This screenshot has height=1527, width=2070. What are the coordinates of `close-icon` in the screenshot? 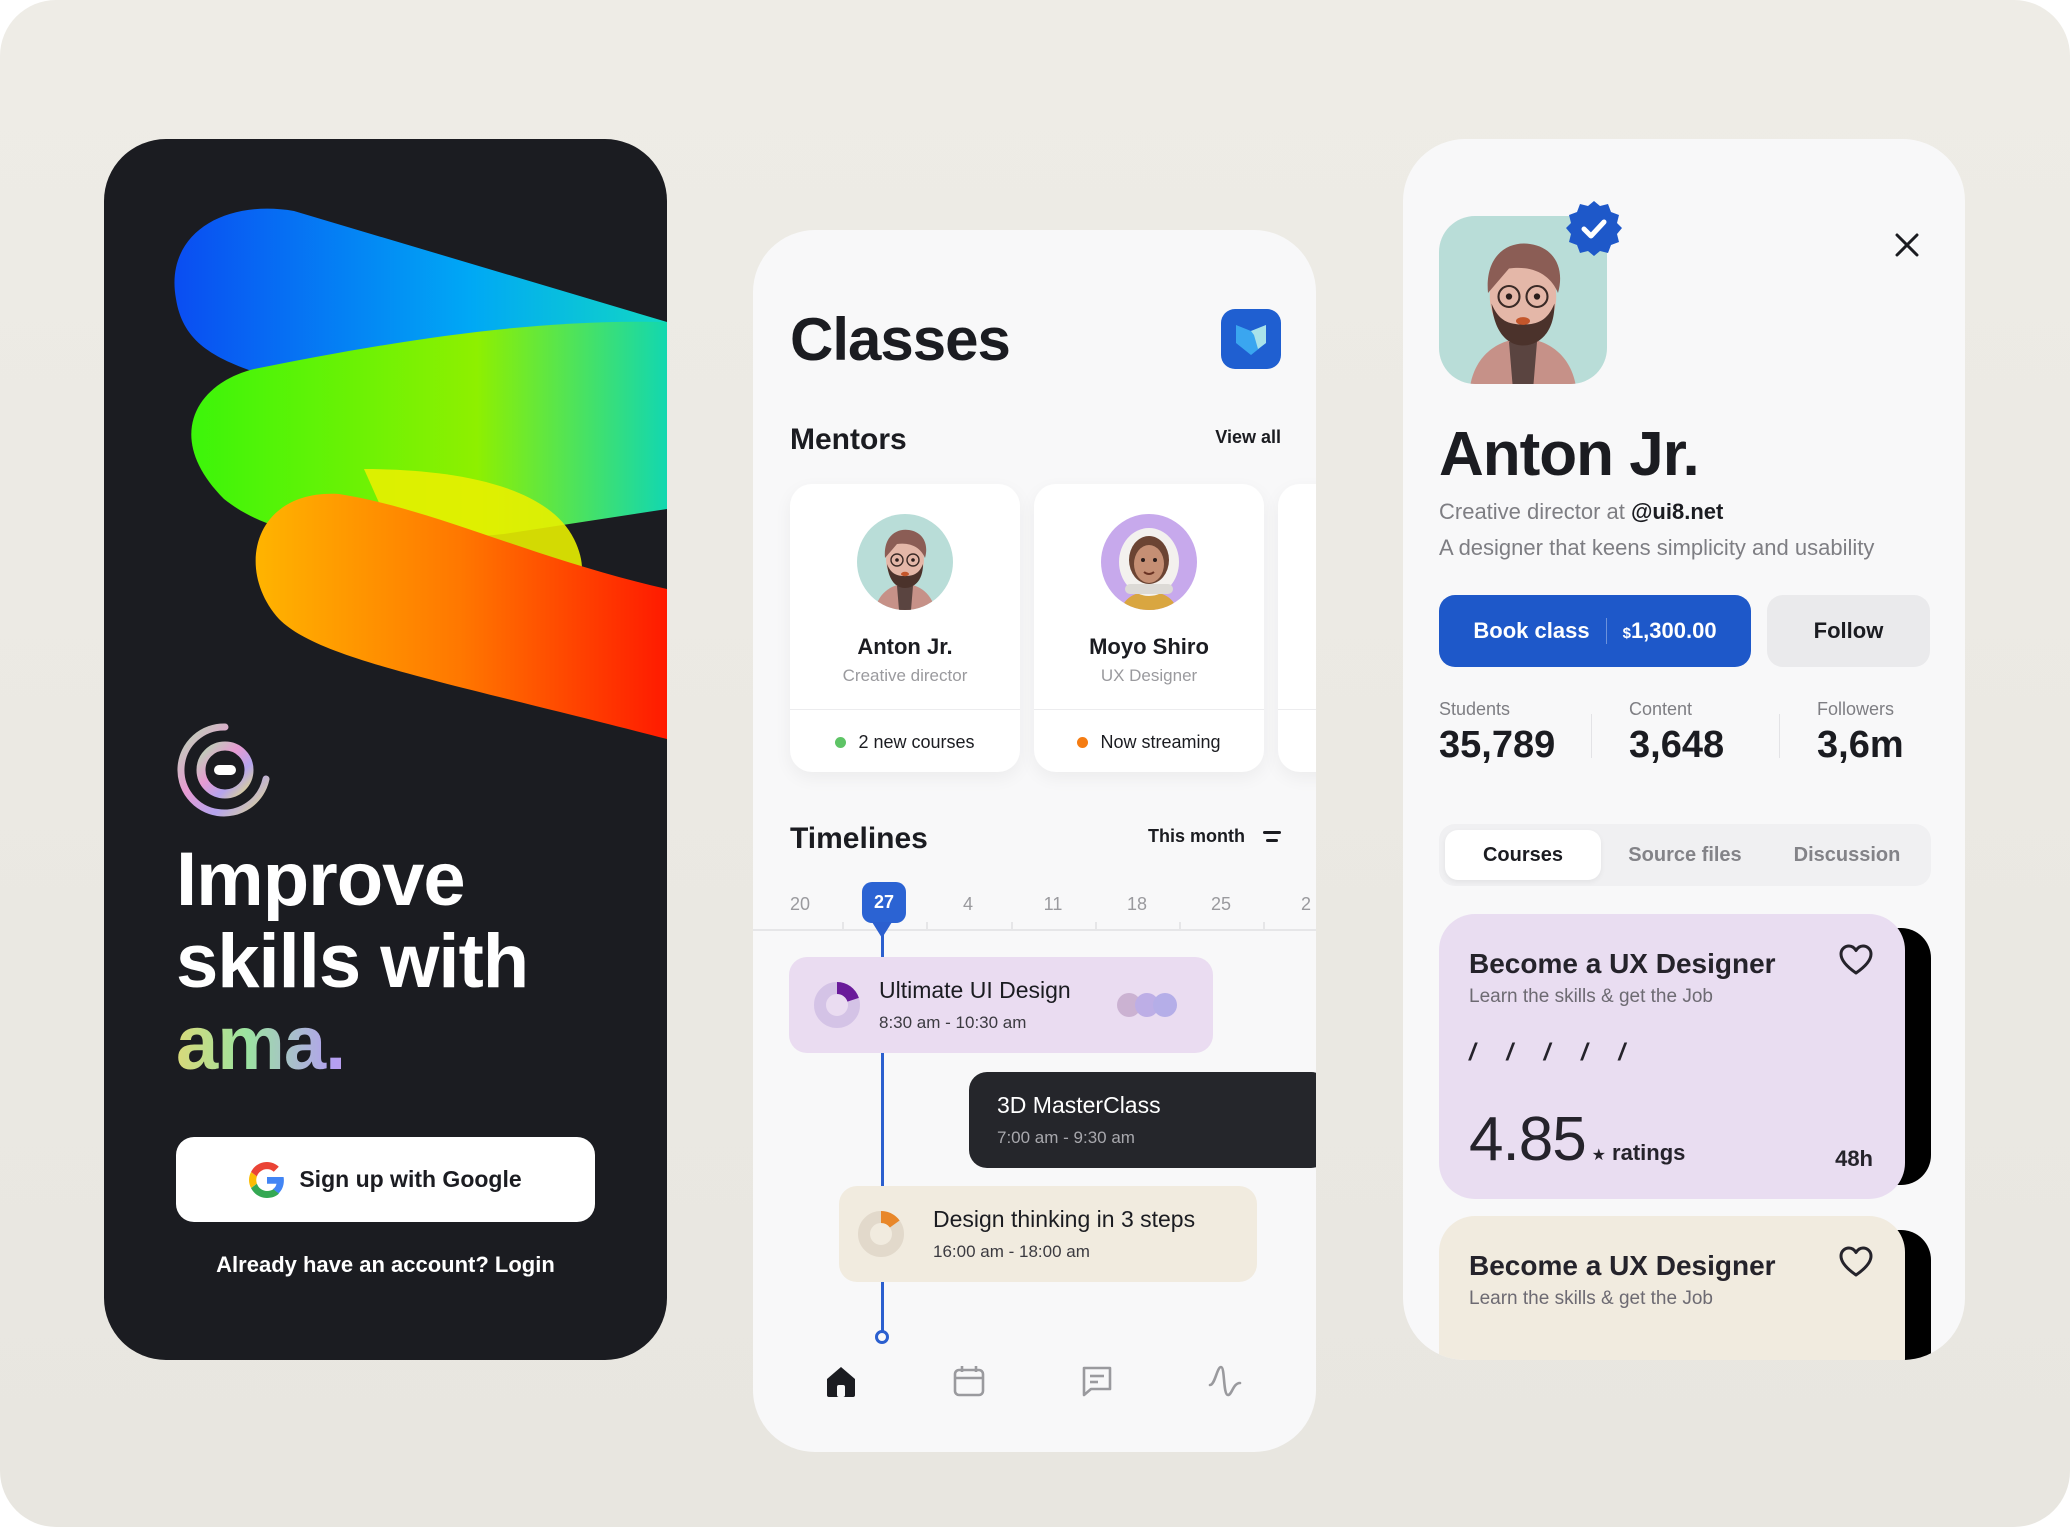 It's located at (1907, 245).